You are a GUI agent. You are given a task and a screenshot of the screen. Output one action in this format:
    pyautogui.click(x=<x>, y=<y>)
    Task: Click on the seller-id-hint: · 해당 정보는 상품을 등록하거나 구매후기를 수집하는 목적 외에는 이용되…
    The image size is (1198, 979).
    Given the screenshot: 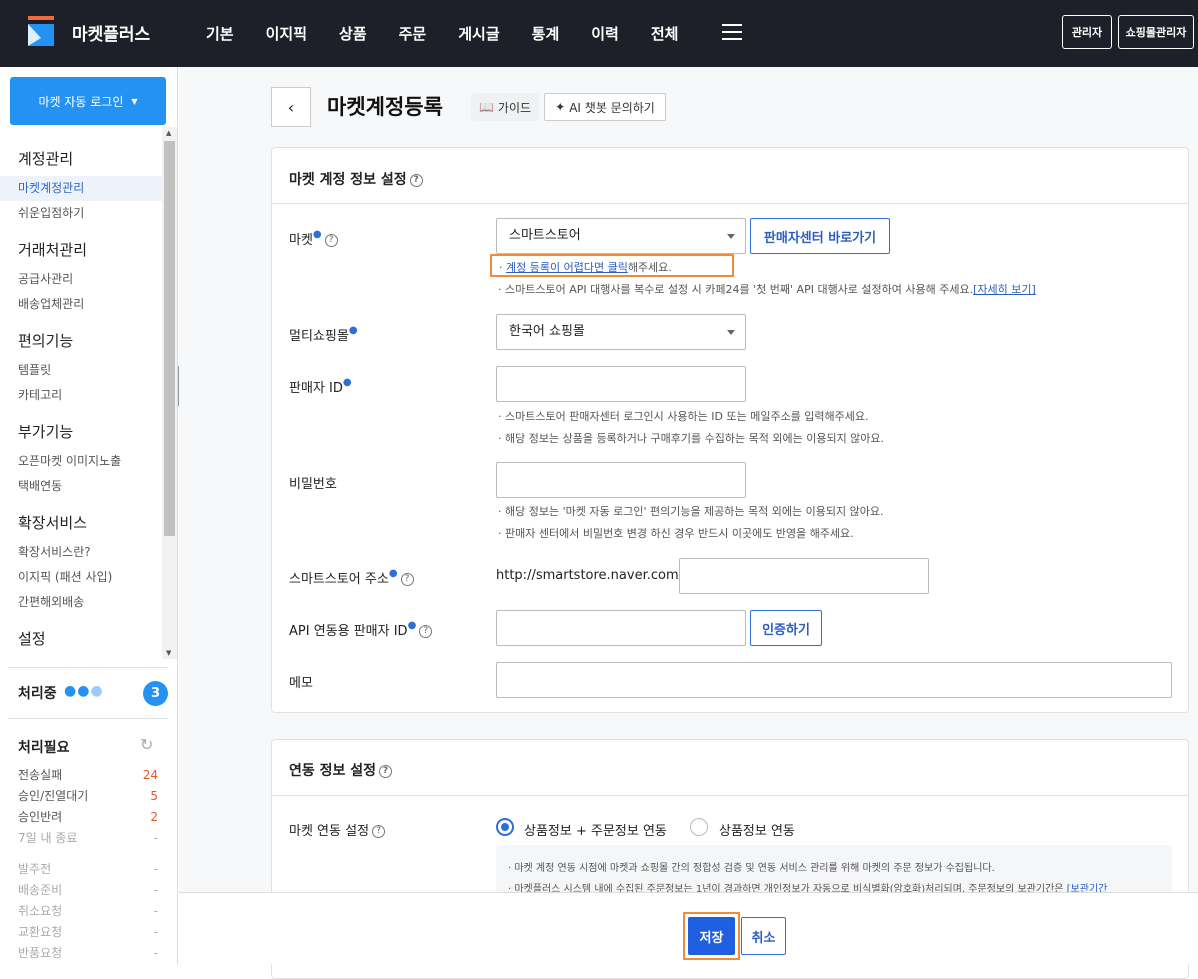 What is the action you would take?
    pyautogui.click(x=691, y=438)
    